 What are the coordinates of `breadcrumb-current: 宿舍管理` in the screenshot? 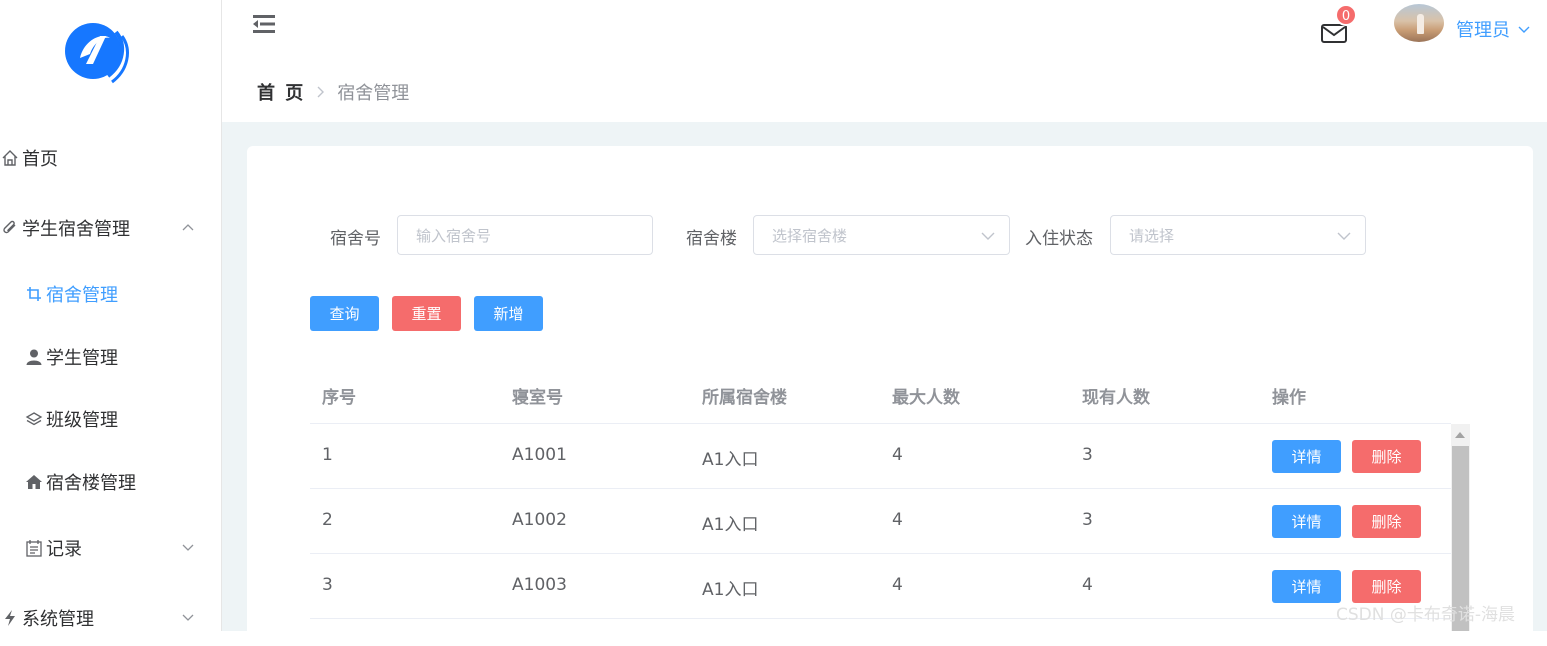 It's located at (373, 92).